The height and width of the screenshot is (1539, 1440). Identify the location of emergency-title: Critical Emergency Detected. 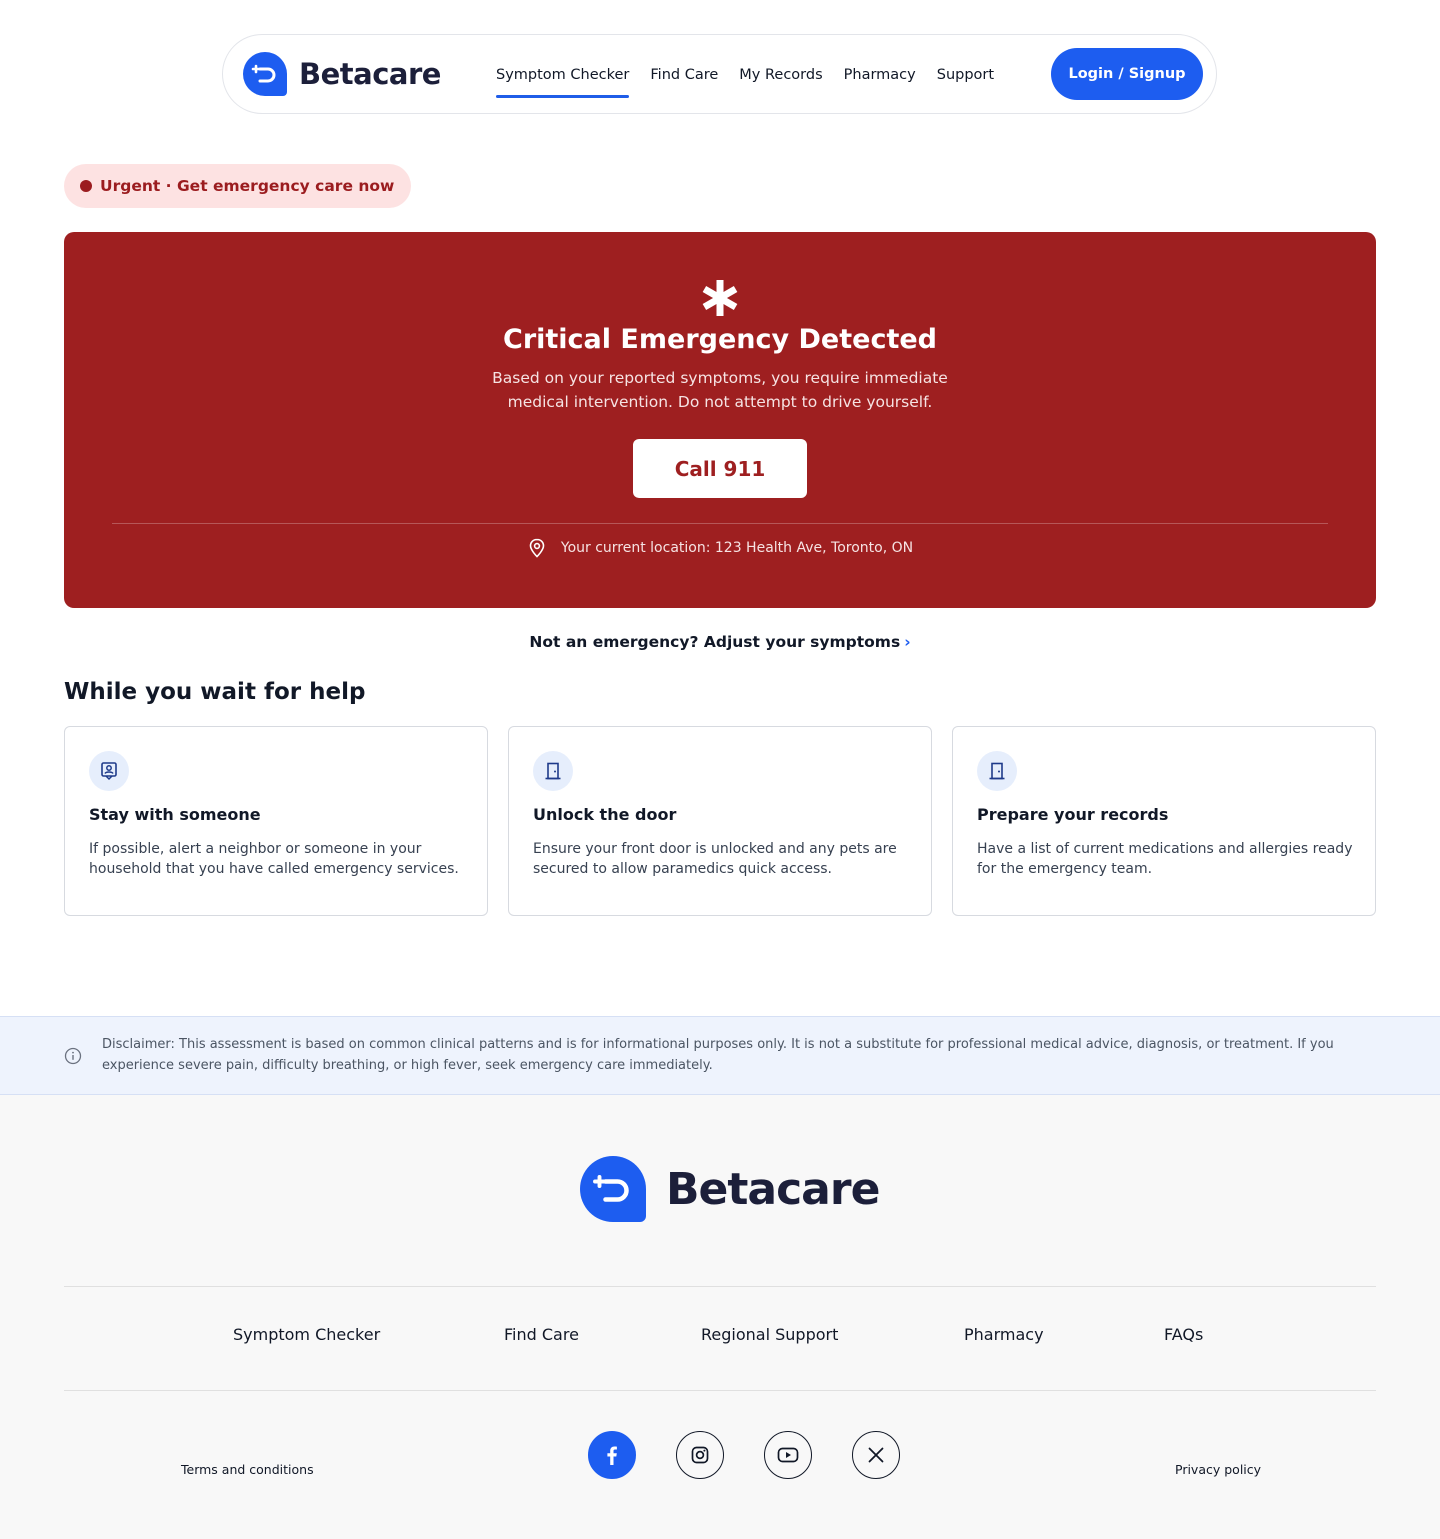
(720, 339).